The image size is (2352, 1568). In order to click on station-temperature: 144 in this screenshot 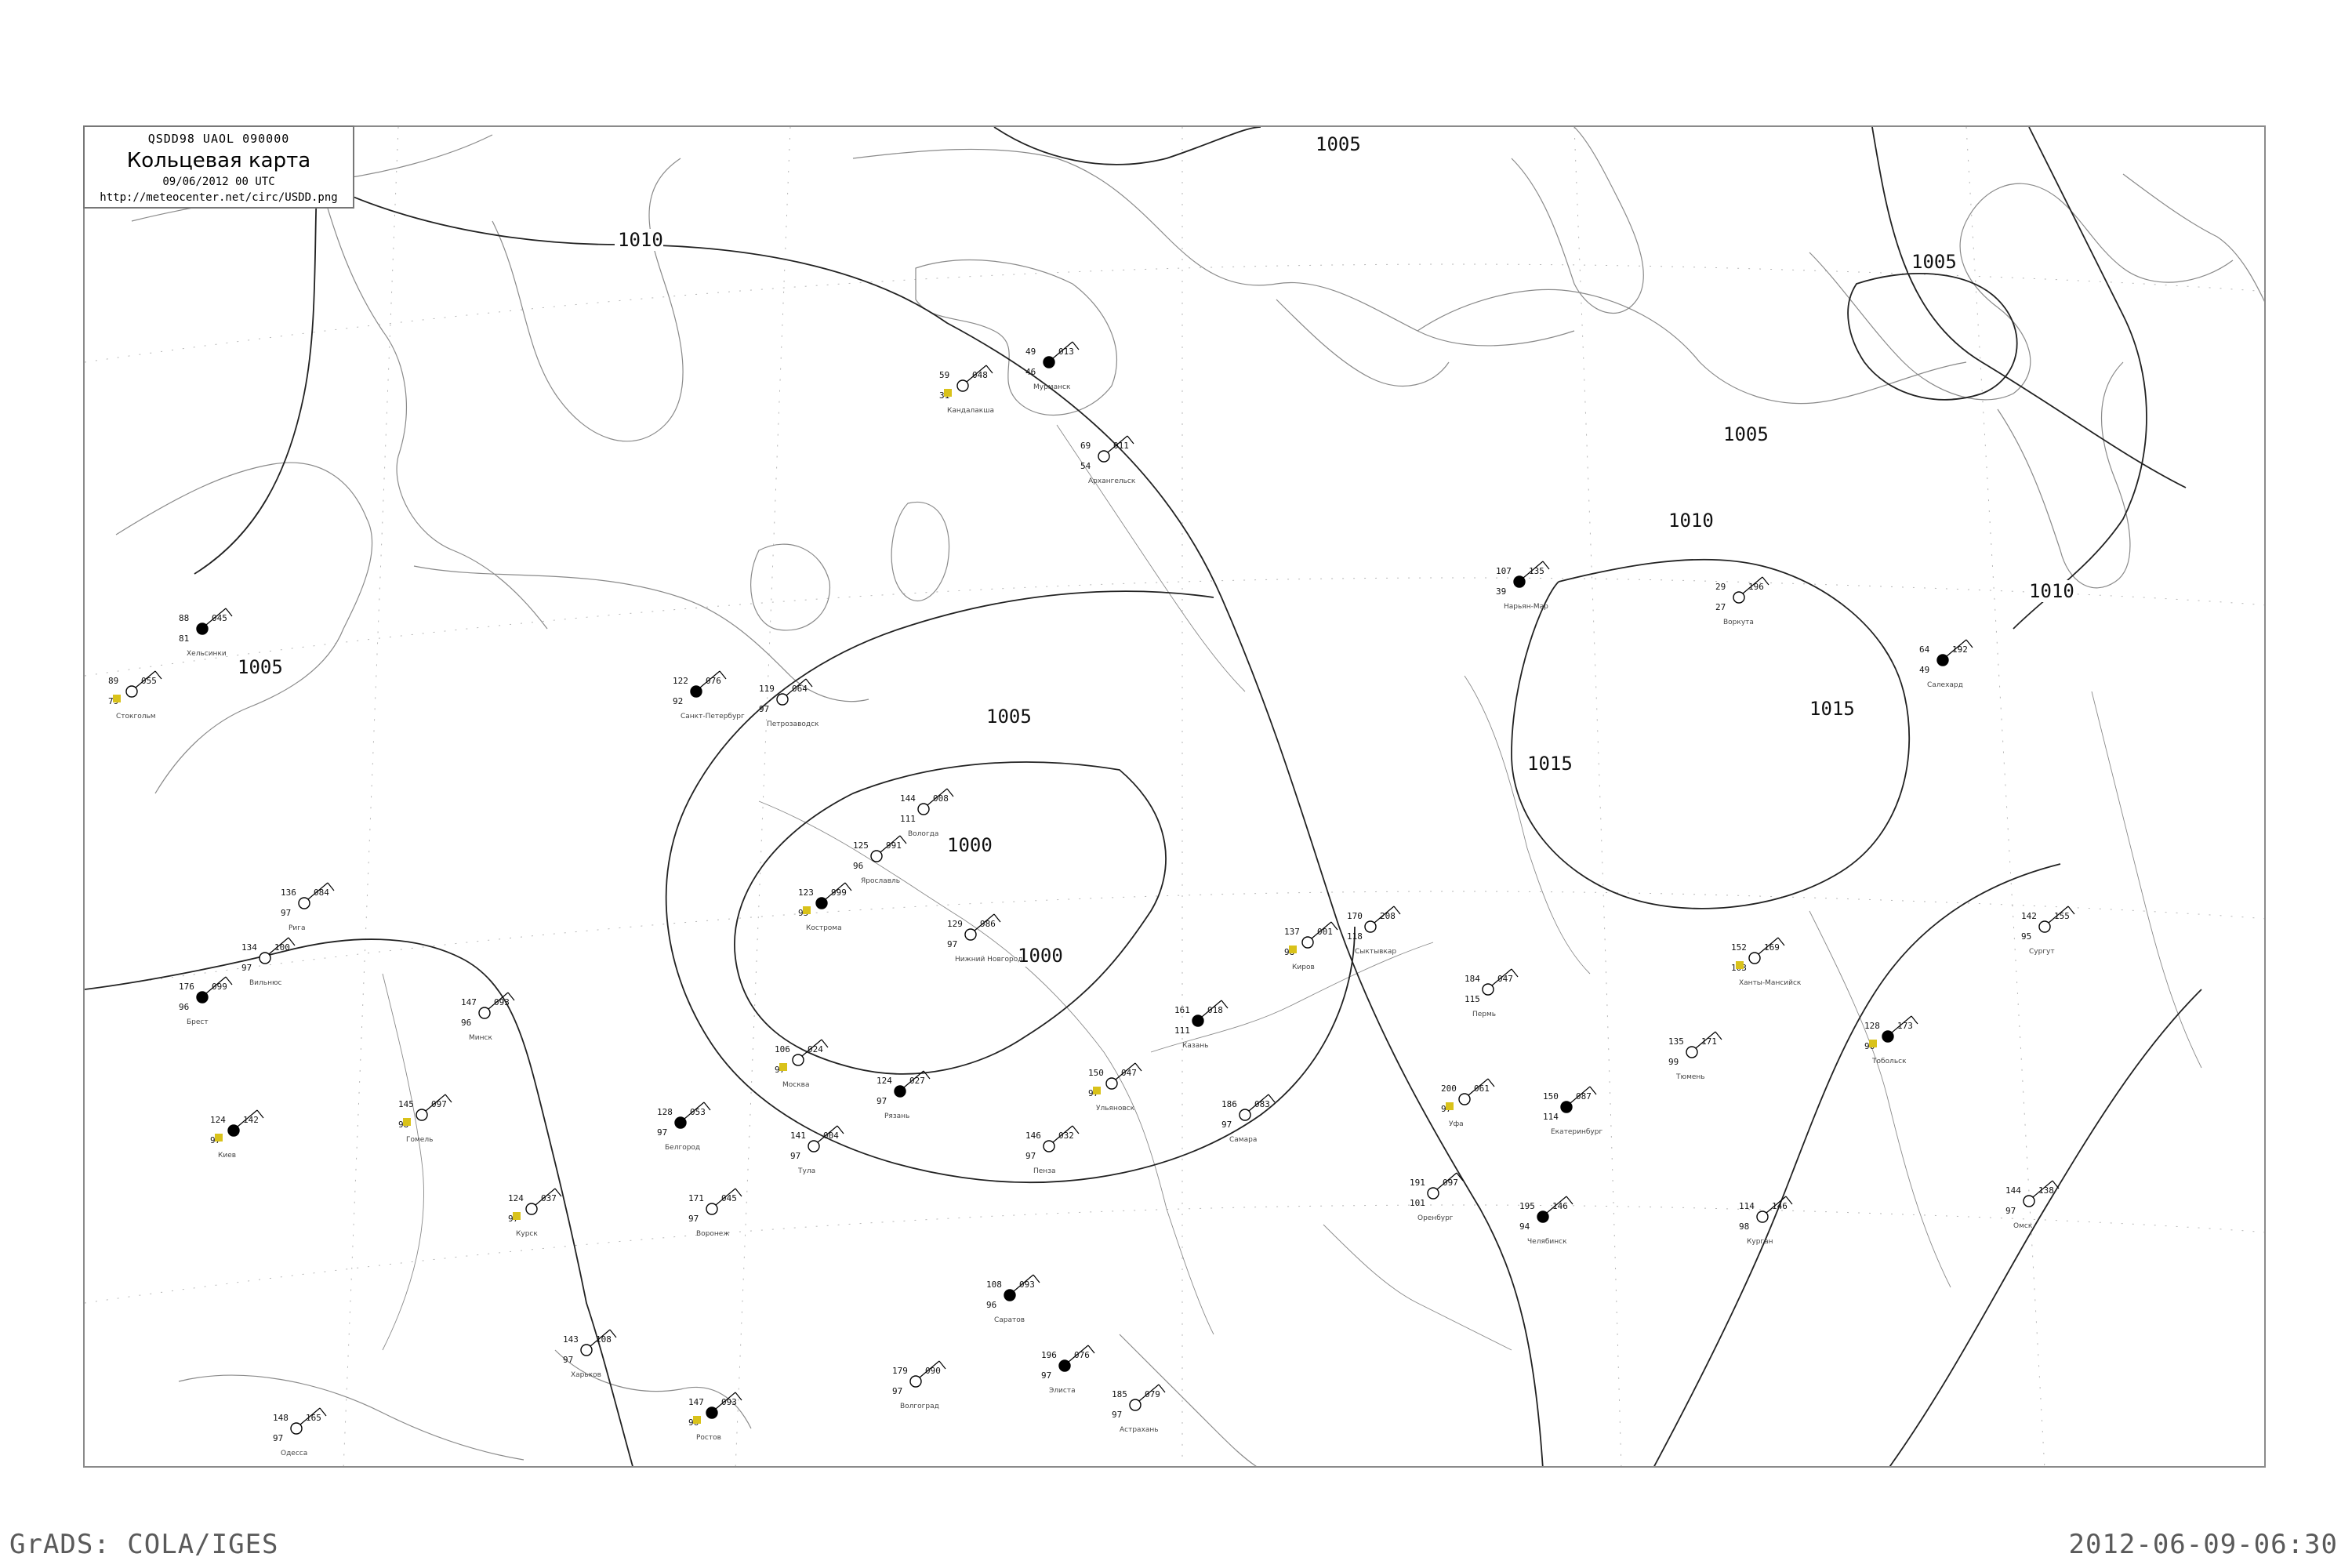, I will do `click(2013, 1190)`.